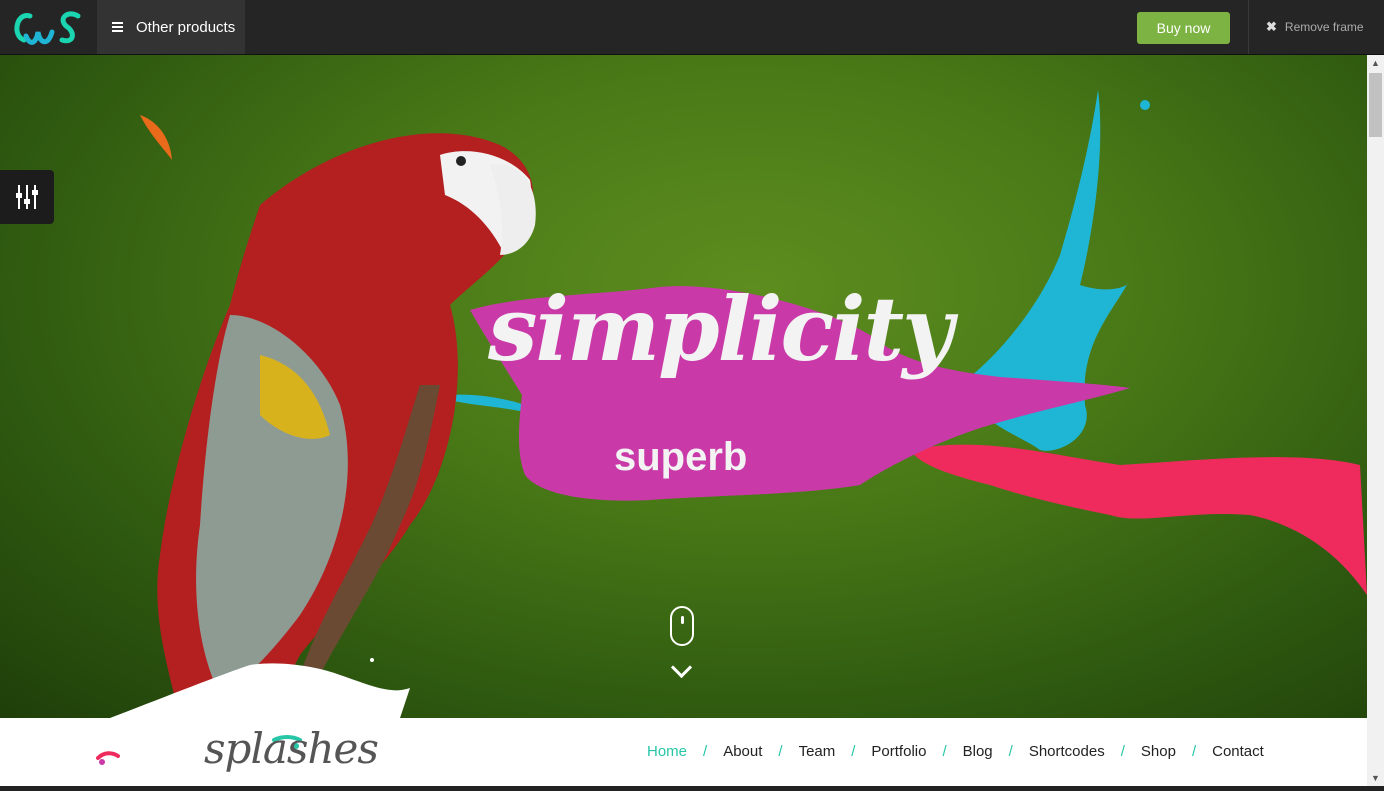 The image size is (1384, 791). I want to click on frame-topbar: Other products Buy now ✖ Remove frame, so click(692, 27).